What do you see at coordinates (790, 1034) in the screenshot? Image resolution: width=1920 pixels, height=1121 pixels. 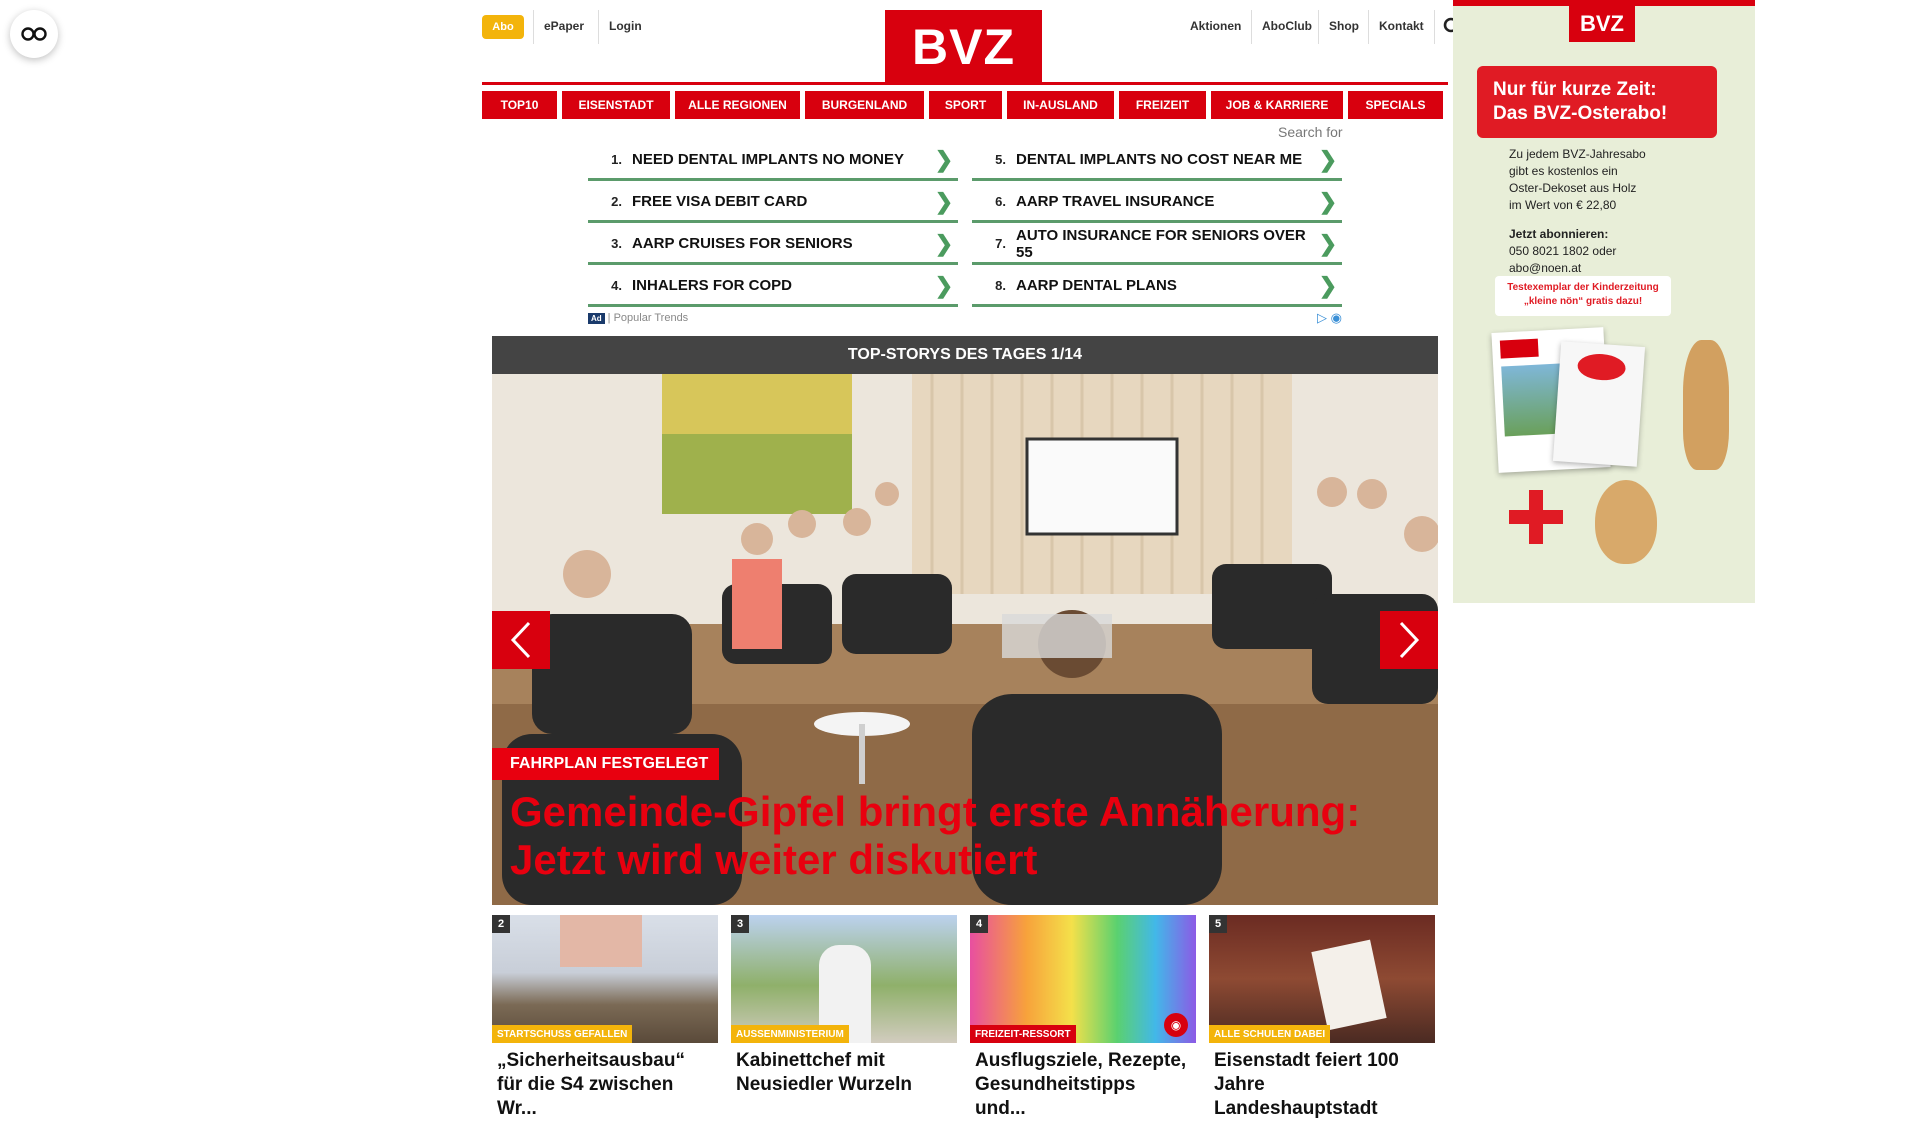 I see `story-tag: AUSSENMINISTERIUM` at bounding box center [790, 1034].